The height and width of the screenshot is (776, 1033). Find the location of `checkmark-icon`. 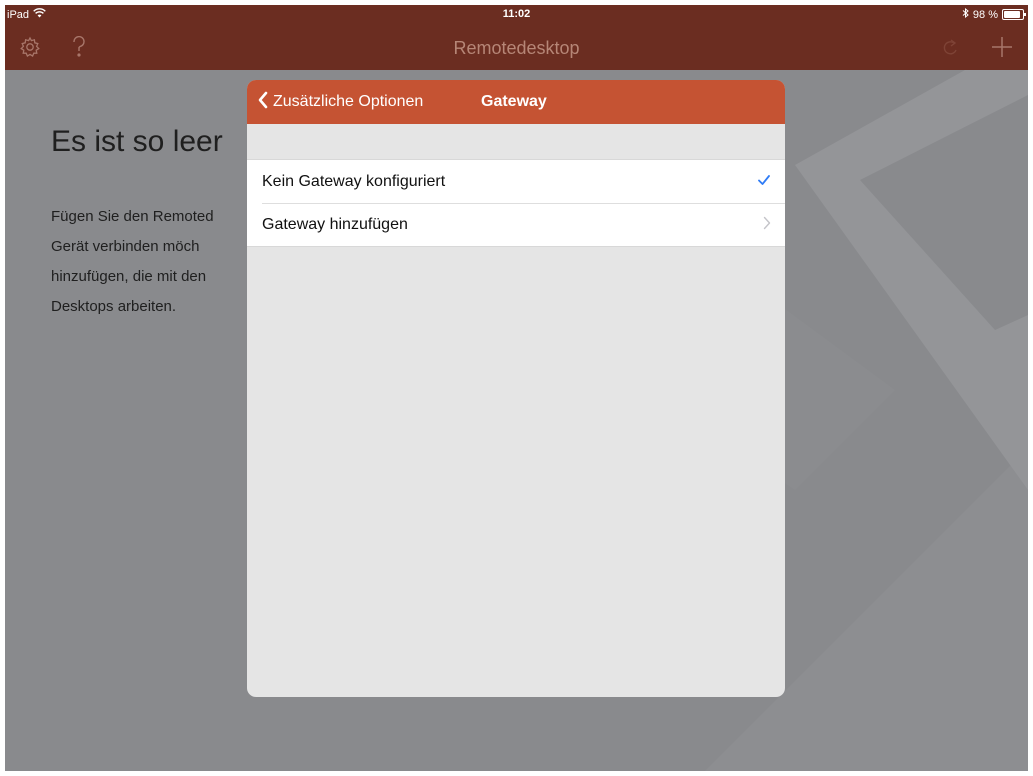

checkmark-icon is located at coordinates (764, 182).